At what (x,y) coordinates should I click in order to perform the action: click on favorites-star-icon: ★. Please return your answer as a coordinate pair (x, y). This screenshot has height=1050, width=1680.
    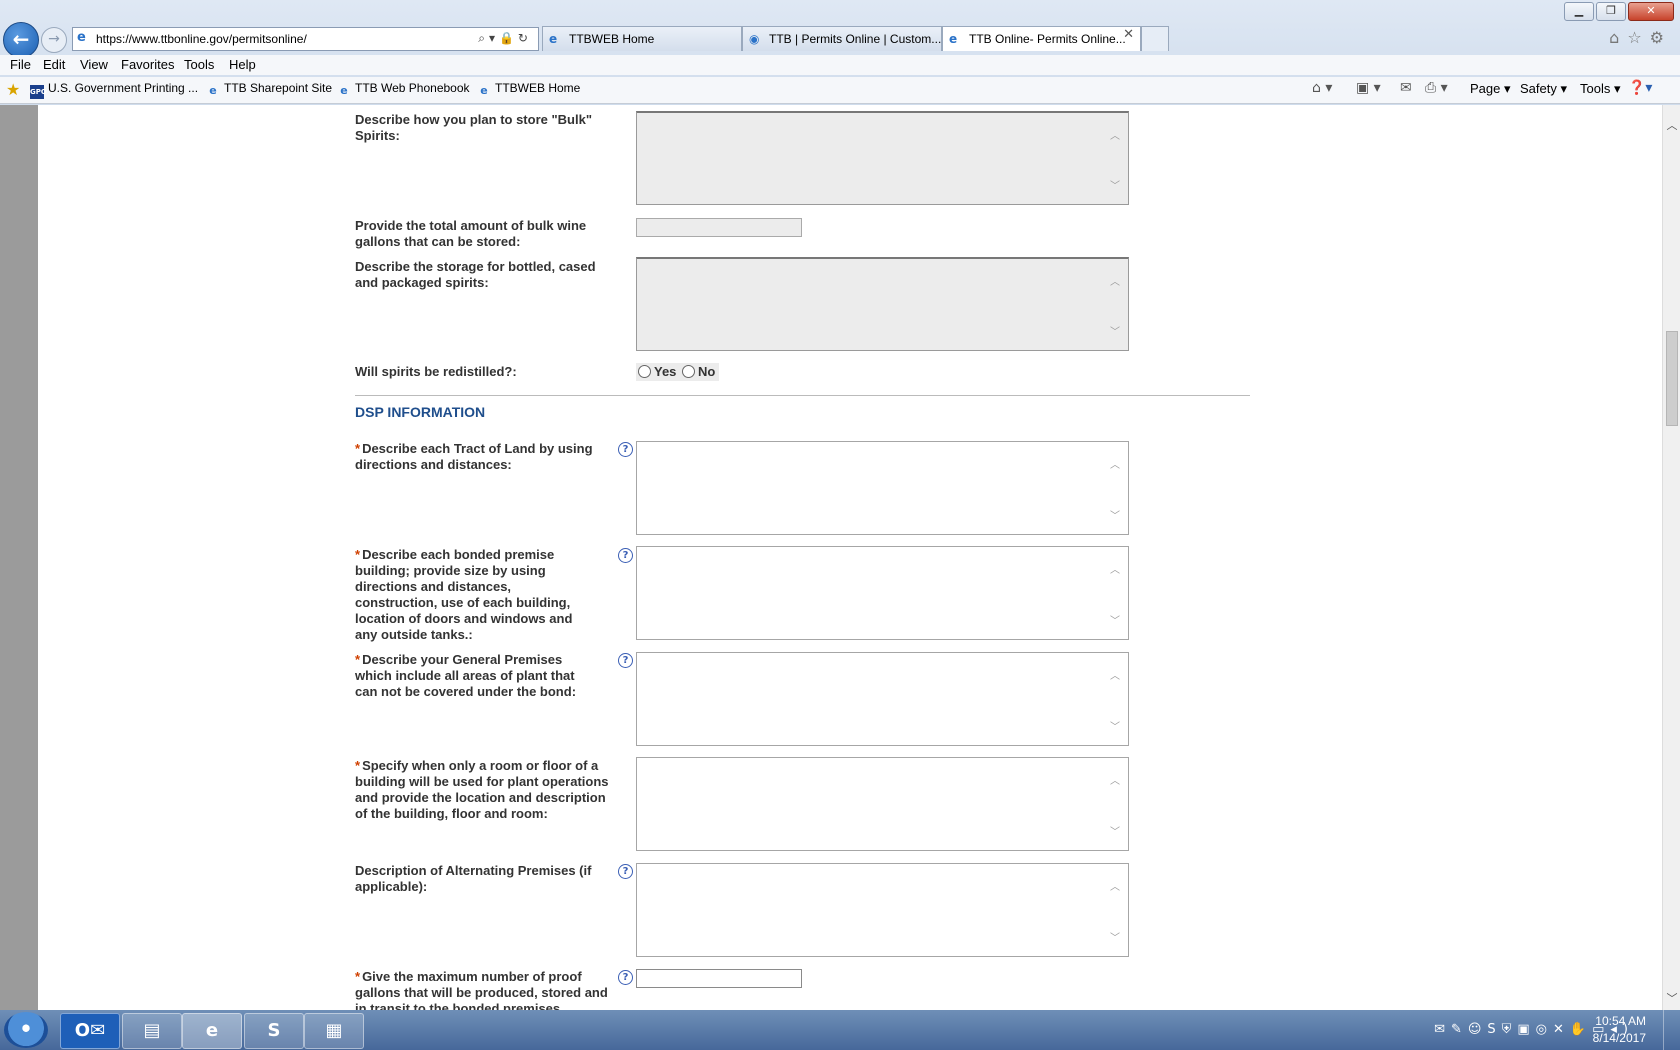
    Looking at the image, I should click on (13, 89).